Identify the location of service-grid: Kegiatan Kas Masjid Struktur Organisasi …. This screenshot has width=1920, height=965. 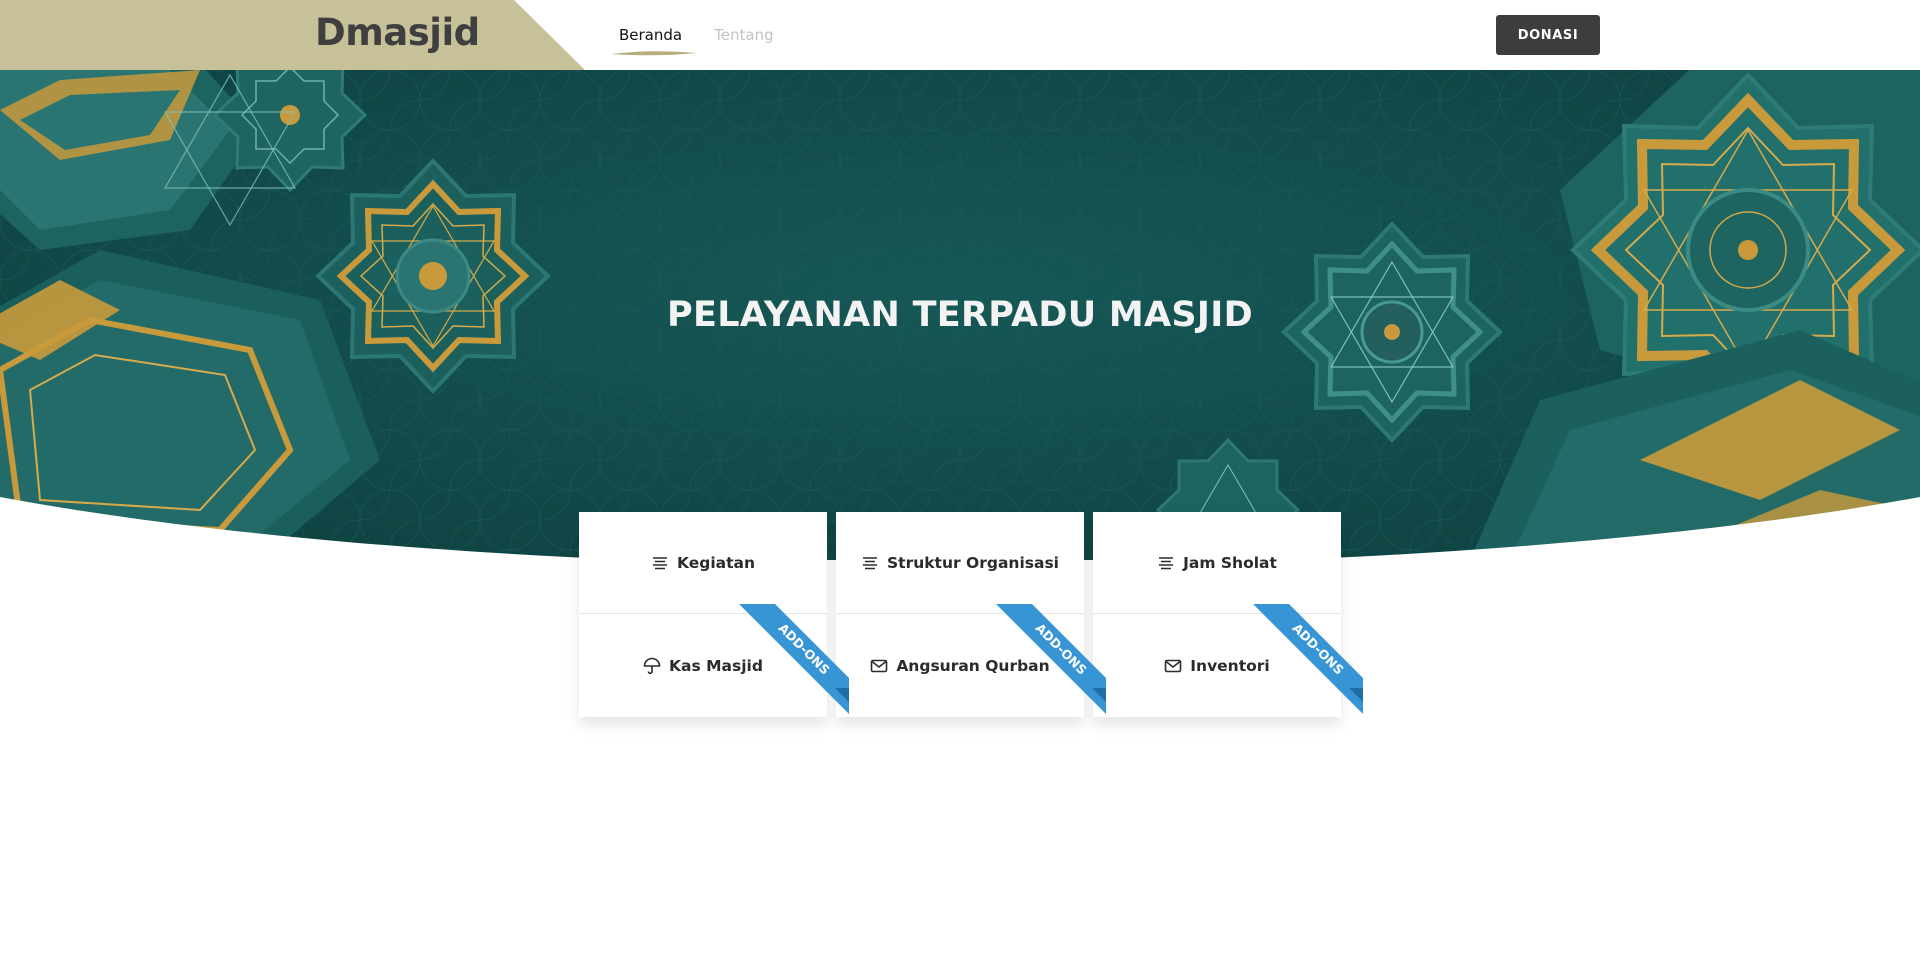
(971, 614).